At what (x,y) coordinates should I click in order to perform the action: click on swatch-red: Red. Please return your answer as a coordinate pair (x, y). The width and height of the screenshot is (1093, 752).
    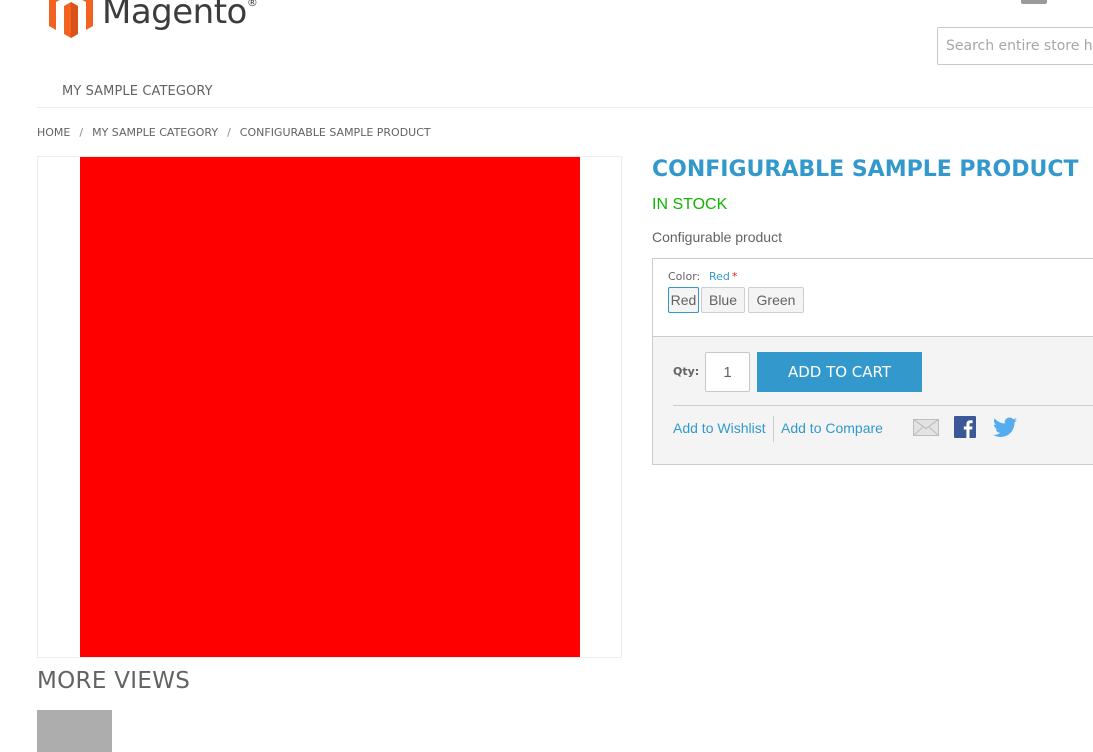
    Looking at the image, I should click on (683, 300).